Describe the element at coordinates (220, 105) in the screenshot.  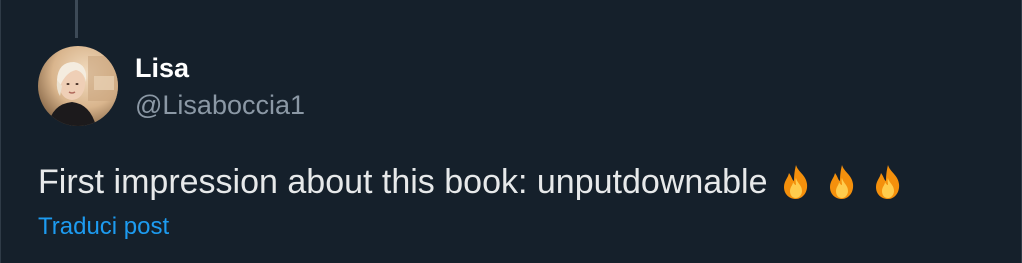
I see `author-handle: @Lisaboccia1` at that location.